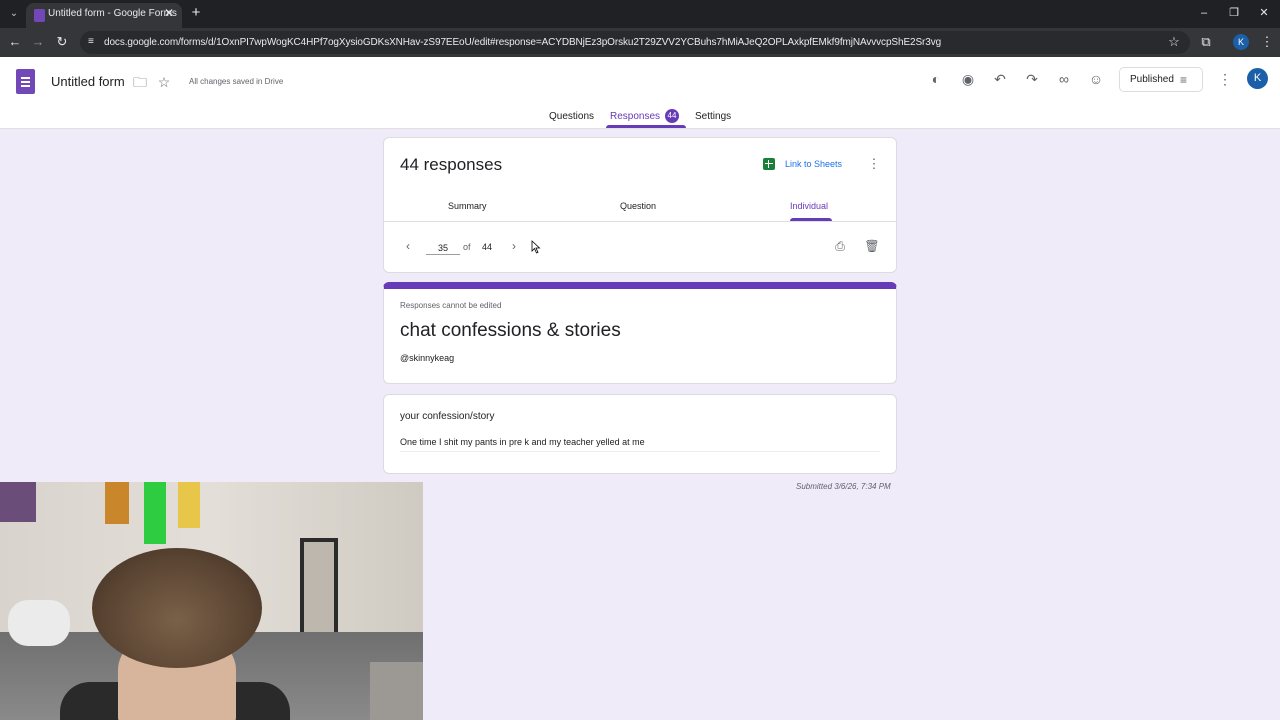 Image resolution: width=1280 pixels, height=720 pixels. What do you see at coordinates (140, 82) in the screenshot?
I see `move-folder-icon: 🗀` at bounding box center [140, 82].